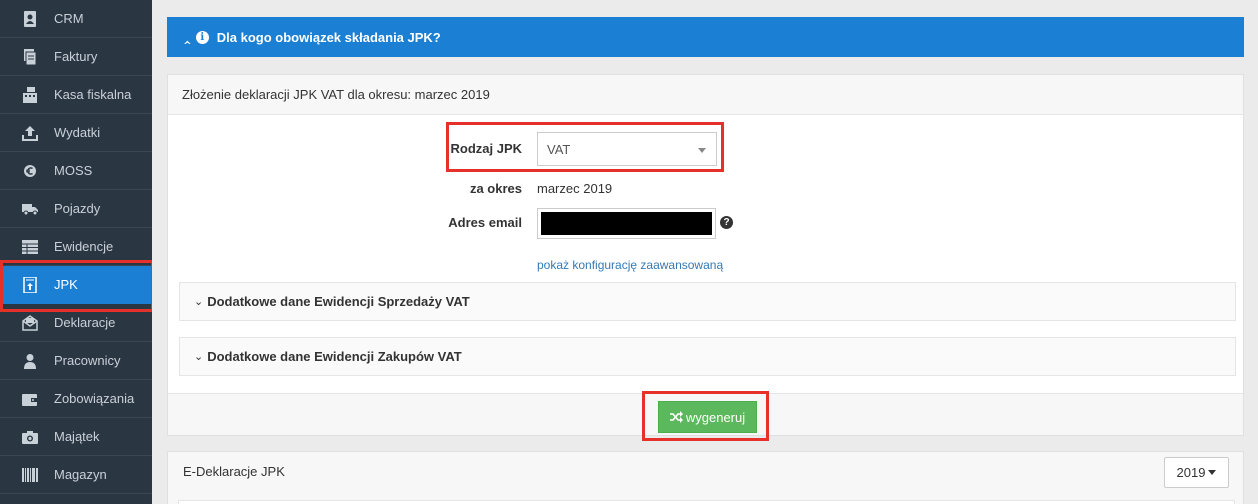  I want to click on sidebar-item-label: Majątek, so click(77, 436).